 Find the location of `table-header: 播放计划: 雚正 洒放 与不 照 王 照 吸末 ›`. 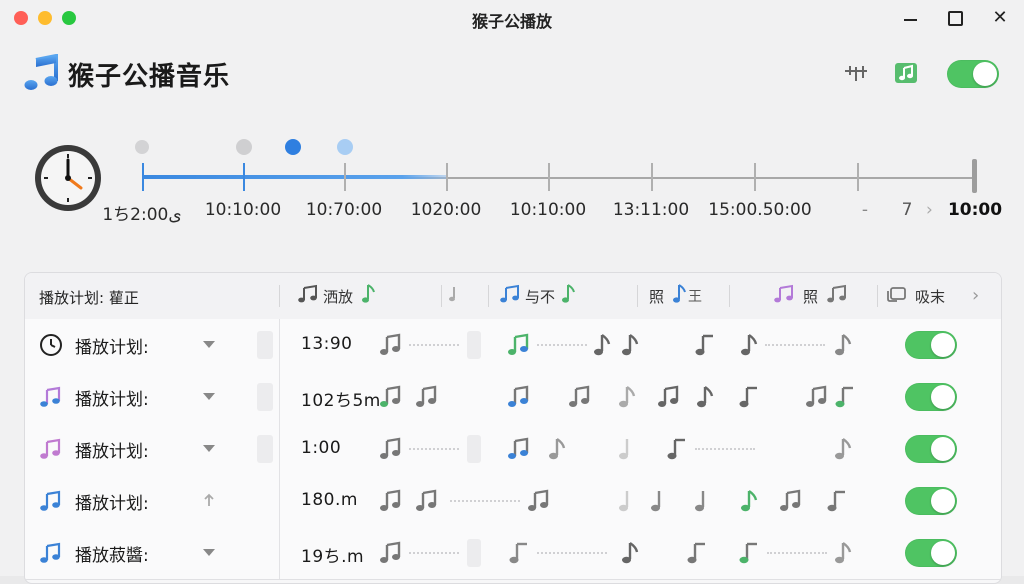

table-header: 播放计划: 雚正 洒放 与不 照 王 照 吸末 › is located at coordinates (513, 296).